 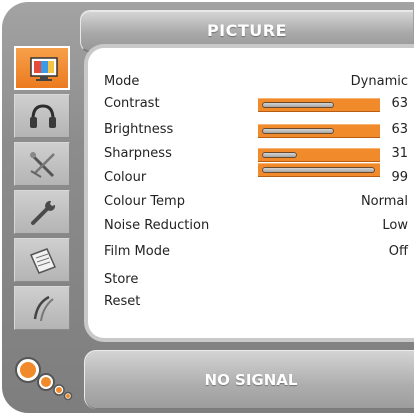 I want to click on colour-slider-fill, so click(x=318, y=170).